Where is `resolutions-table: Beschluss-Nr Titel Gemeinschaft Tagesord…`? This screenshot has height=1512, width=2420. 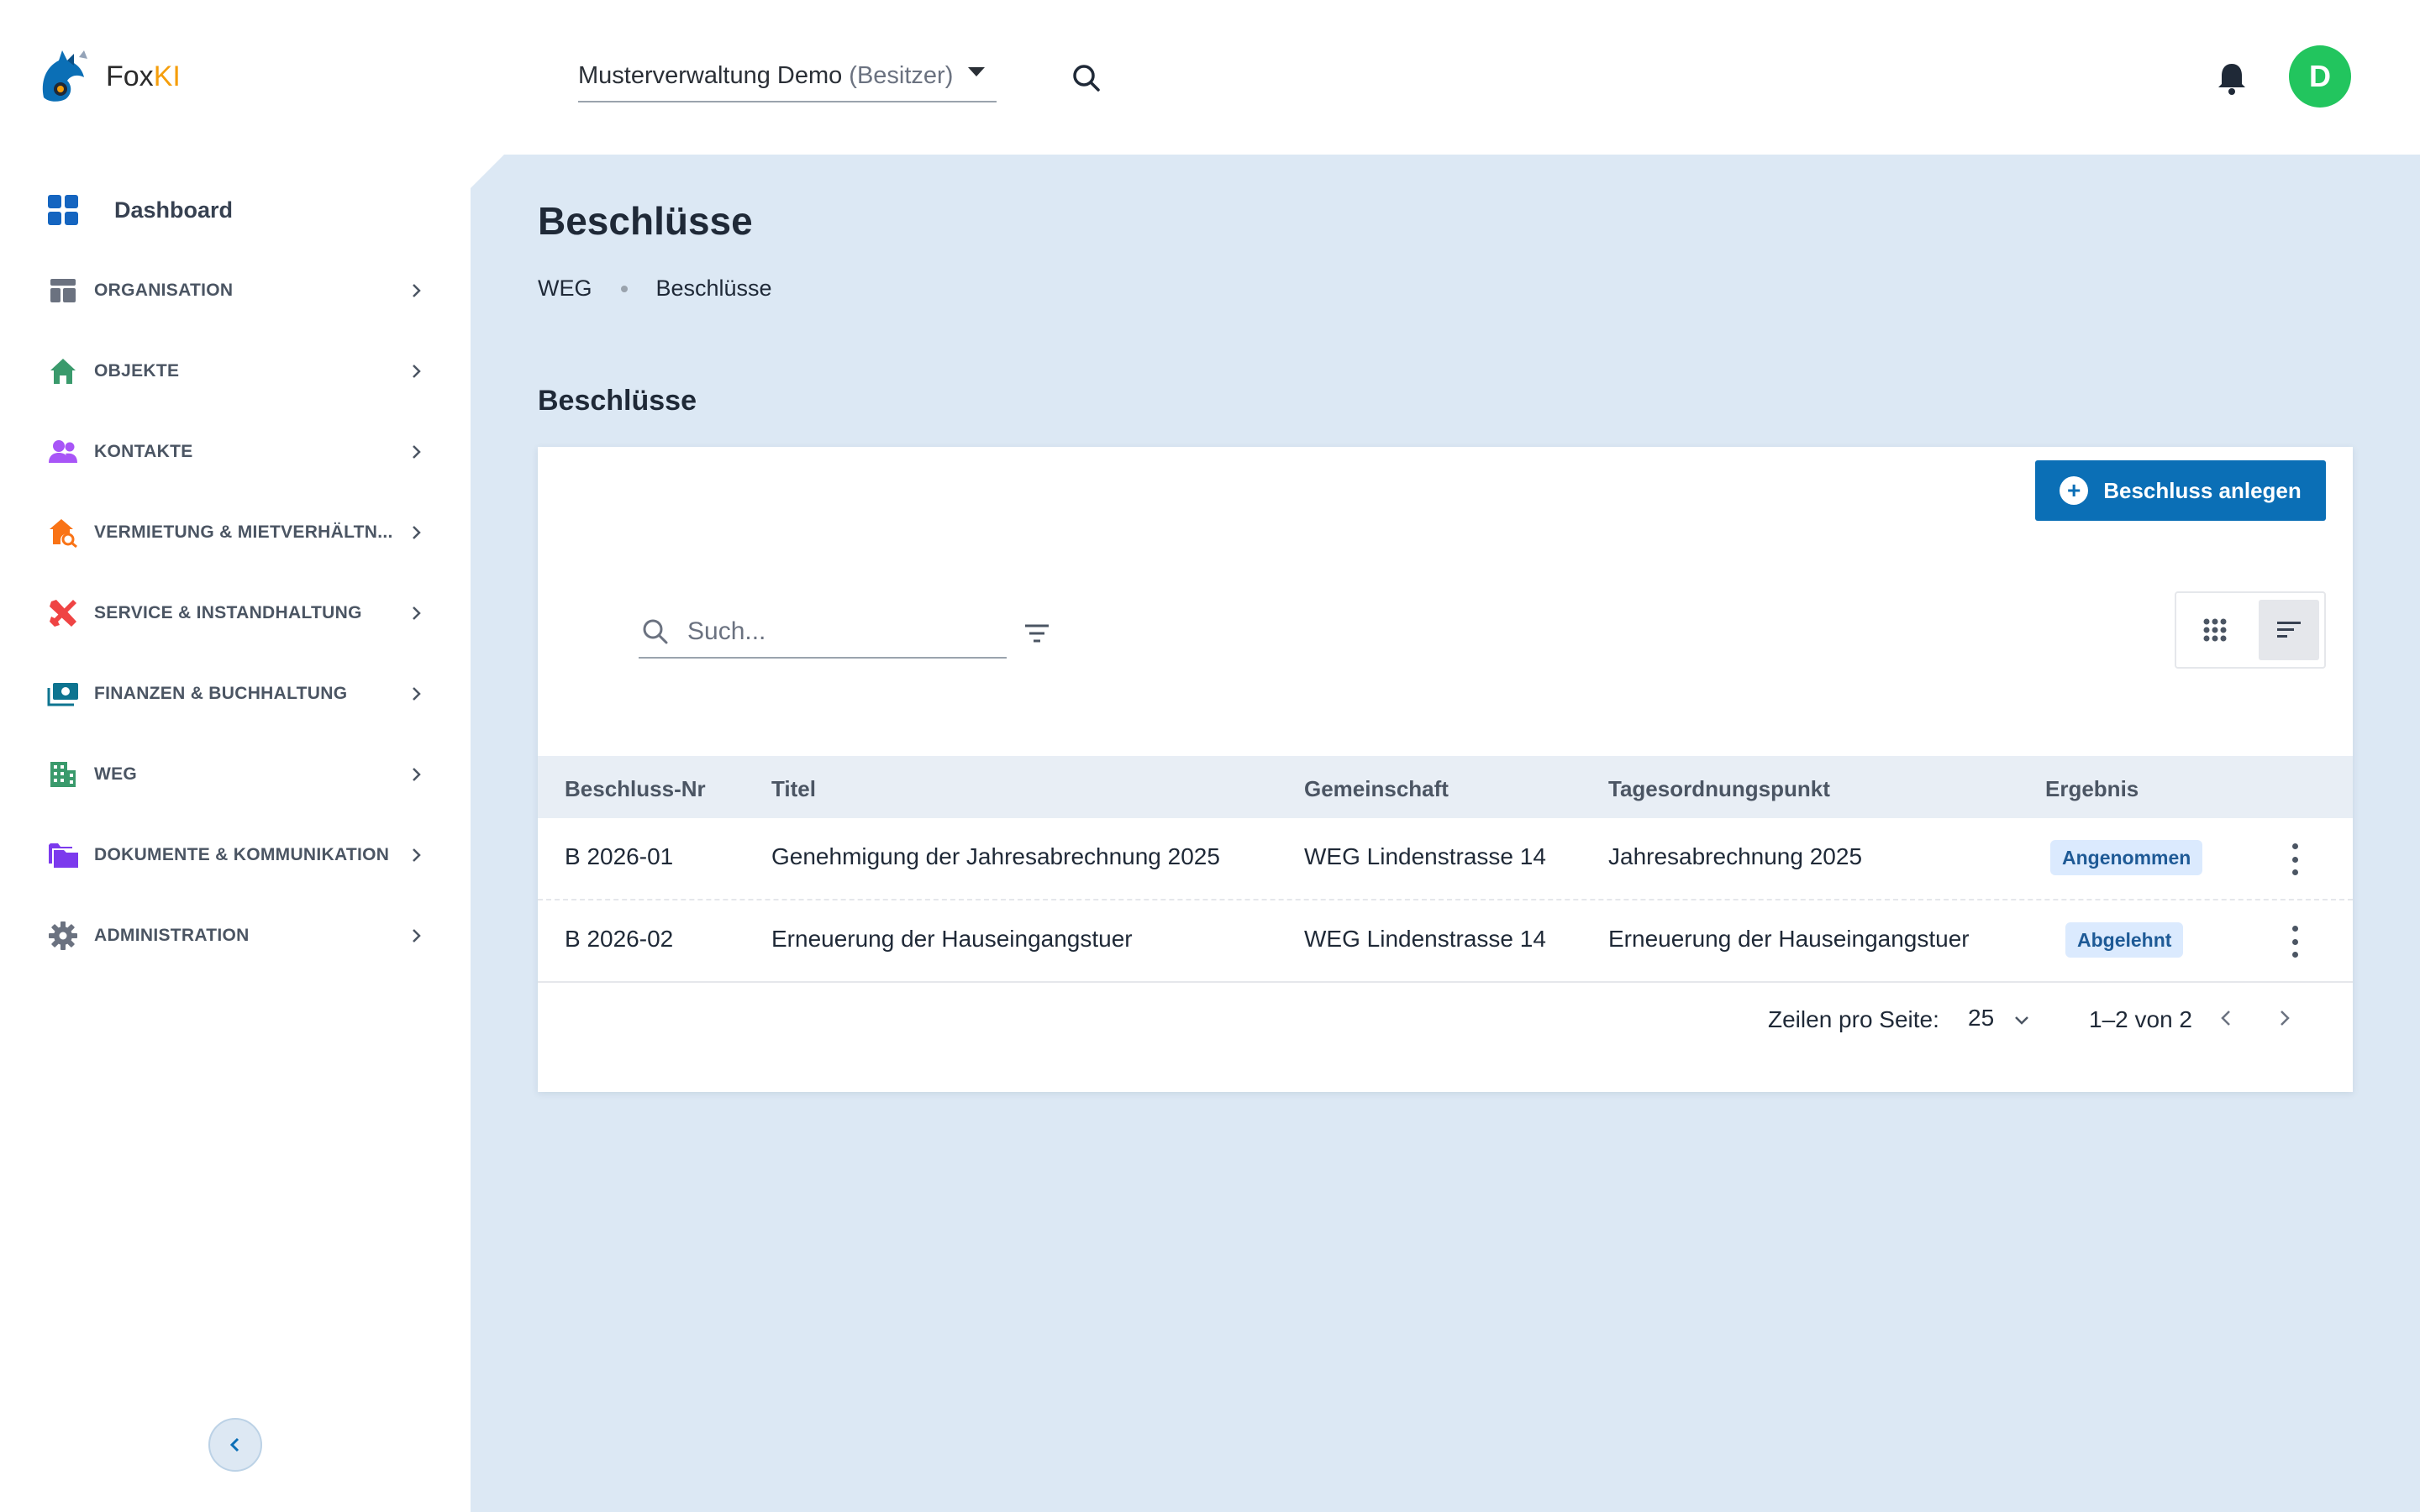
resolutions-table: Beschluss-Nr Titel Gemeinschaft Tagesord… is located at coordinates (1445, 869).